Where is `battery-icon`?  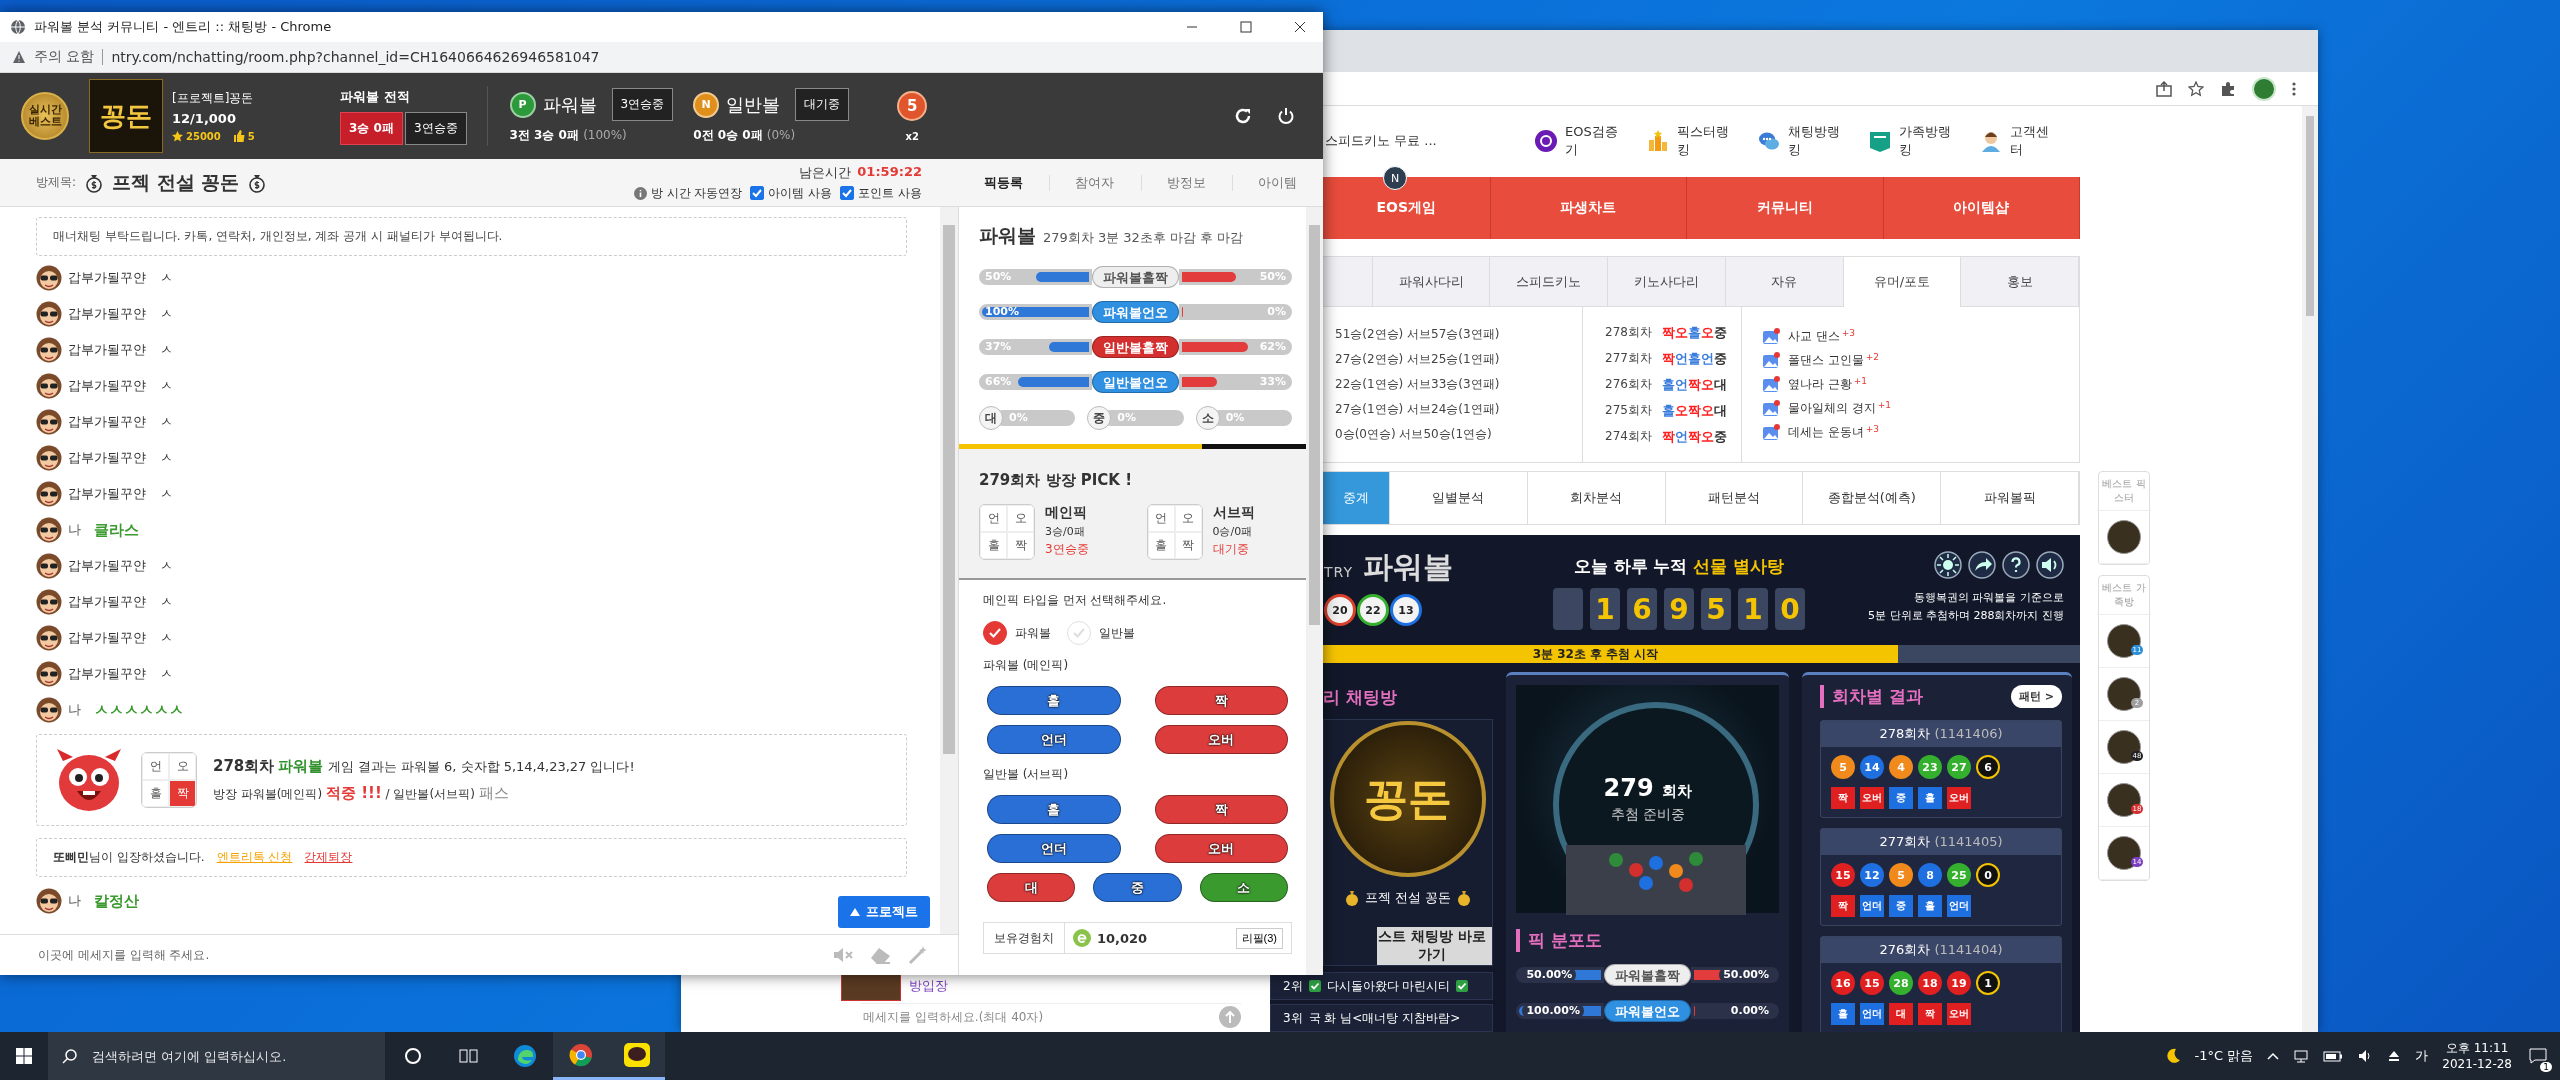 battery-icon is located at coordinates (2333, 1056).